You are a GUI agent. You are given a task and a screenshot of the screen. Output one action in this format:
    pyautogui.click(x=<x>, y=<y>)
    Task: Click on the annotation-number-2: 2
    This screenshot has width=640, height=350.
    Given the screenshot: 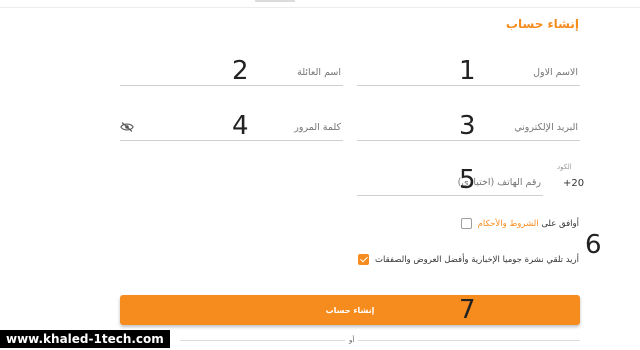 What is the action you would take?
    pyautogui.click(x=240, y=71)
    